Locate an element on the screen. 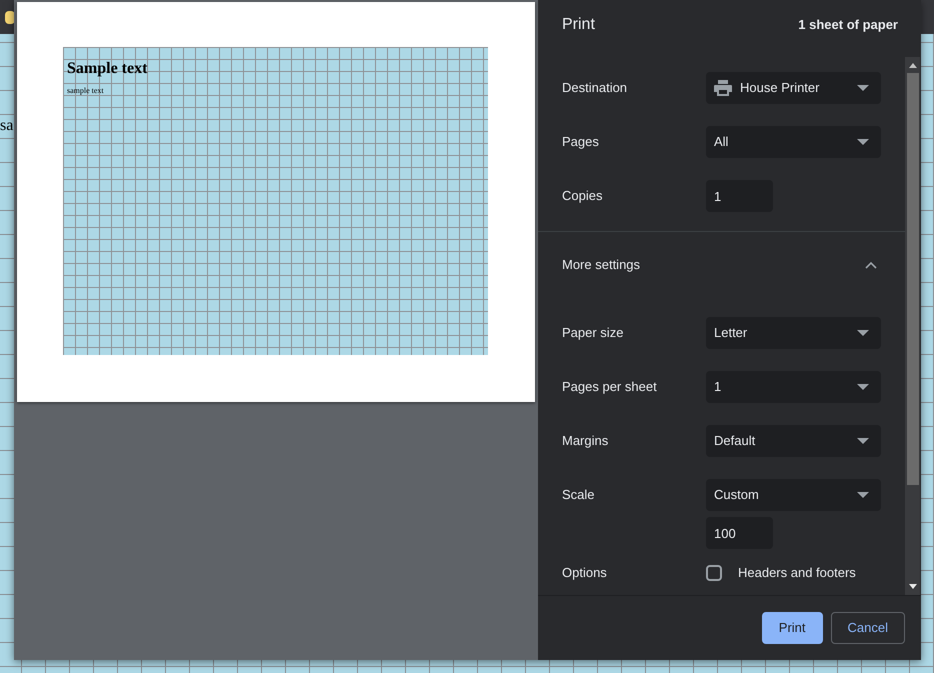  setting-label: Destination is located at coordinates (595, 88).